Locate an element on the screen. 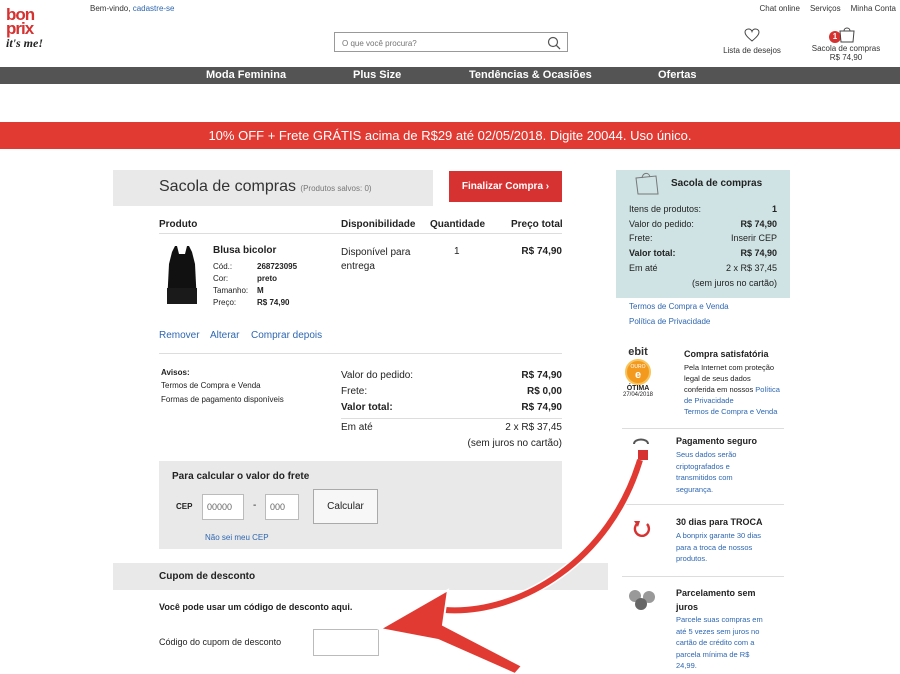 The height and width of the screenshot is (674, 900). ebit-badge: ebit OURO e ÓTIMA 27/04/2018 is located at coordinates (638, 379).